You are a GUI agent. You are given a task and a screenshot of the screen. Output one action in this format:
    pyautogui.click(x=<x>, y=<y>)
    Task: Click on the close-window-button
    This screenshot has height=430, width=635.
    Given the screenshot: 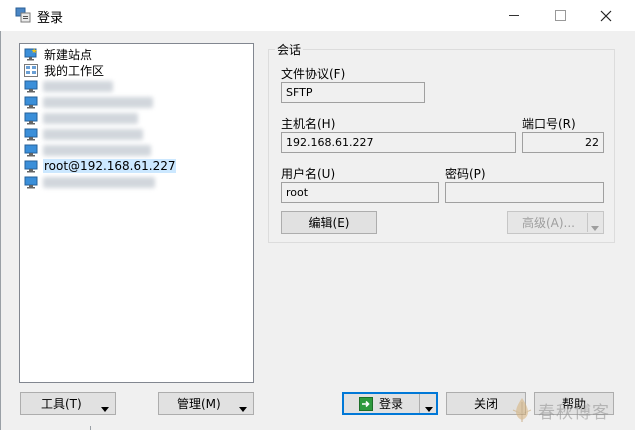 What is the action you would take?
    pyautogui.click(x=606, y=15)
    